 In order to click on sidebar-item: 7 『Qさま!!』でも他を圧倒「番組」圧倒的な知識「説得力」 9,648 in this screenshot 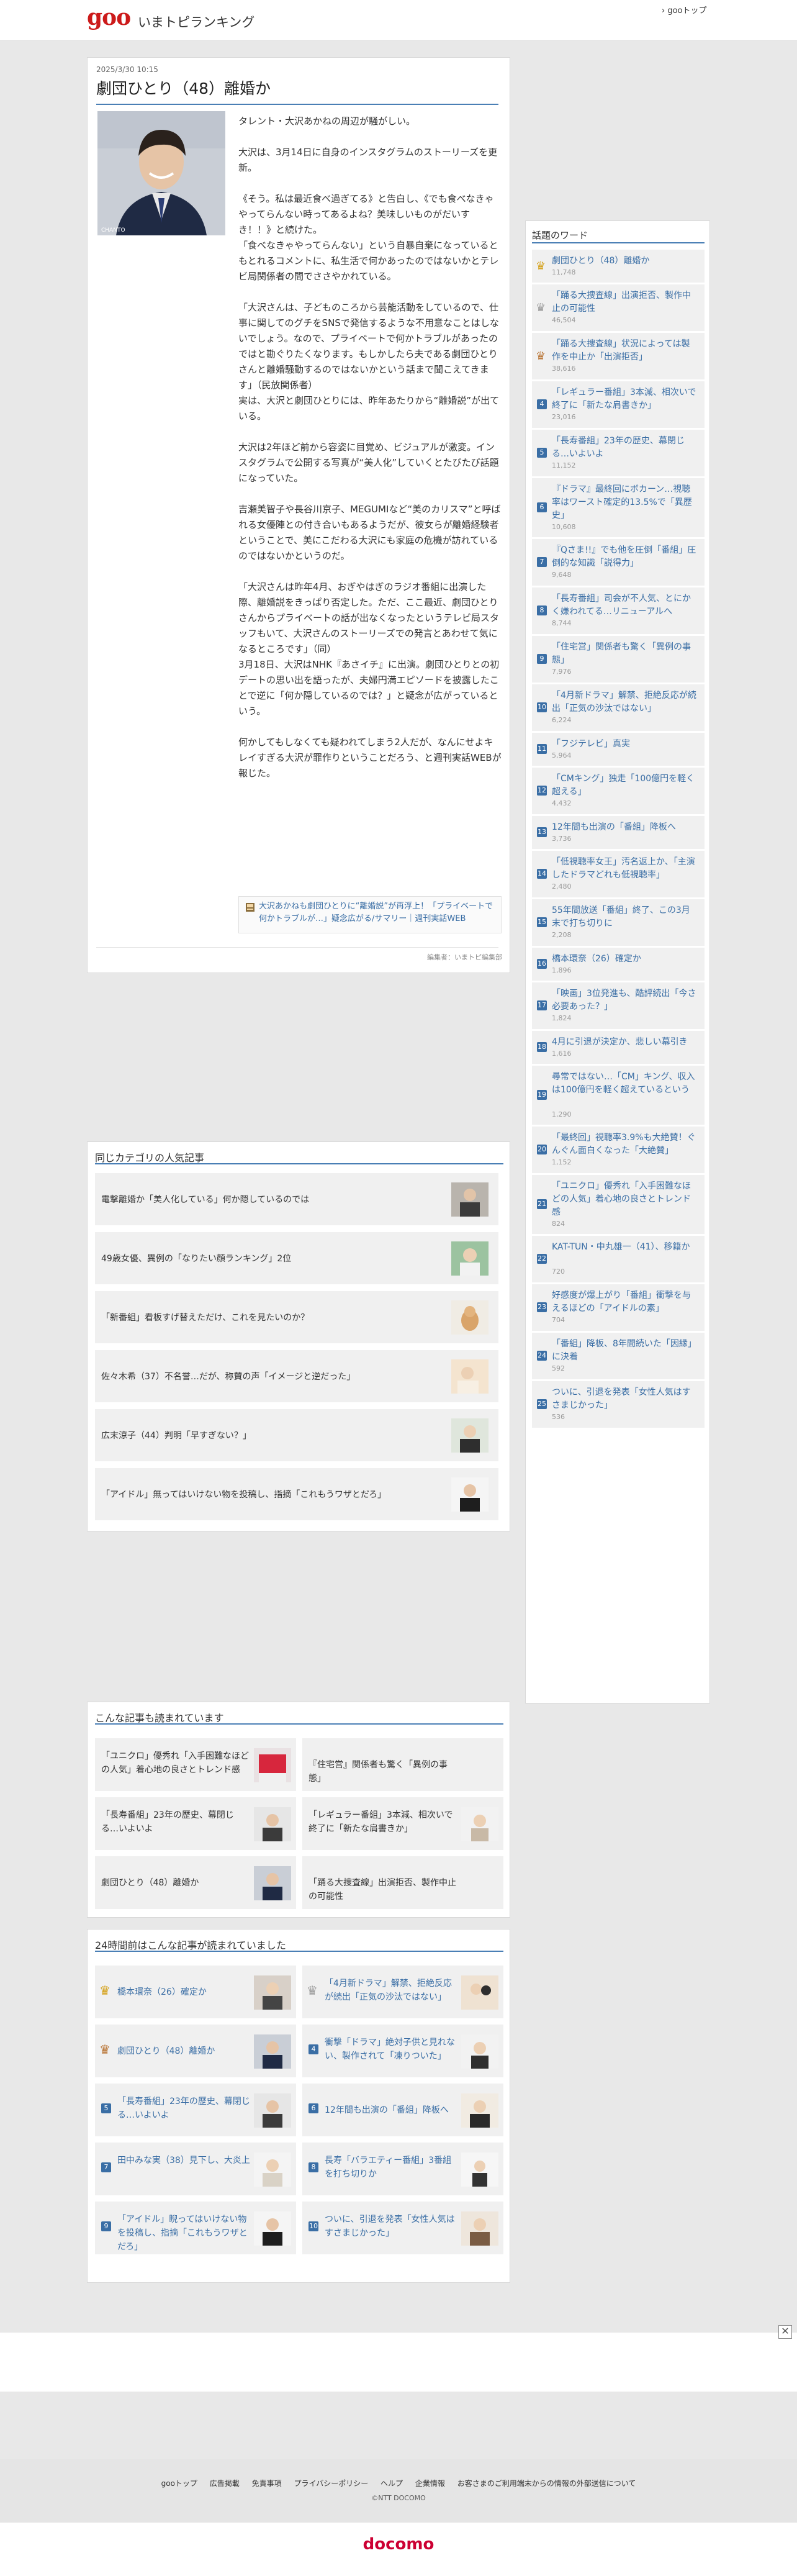, I will do `click(619, 562)`.